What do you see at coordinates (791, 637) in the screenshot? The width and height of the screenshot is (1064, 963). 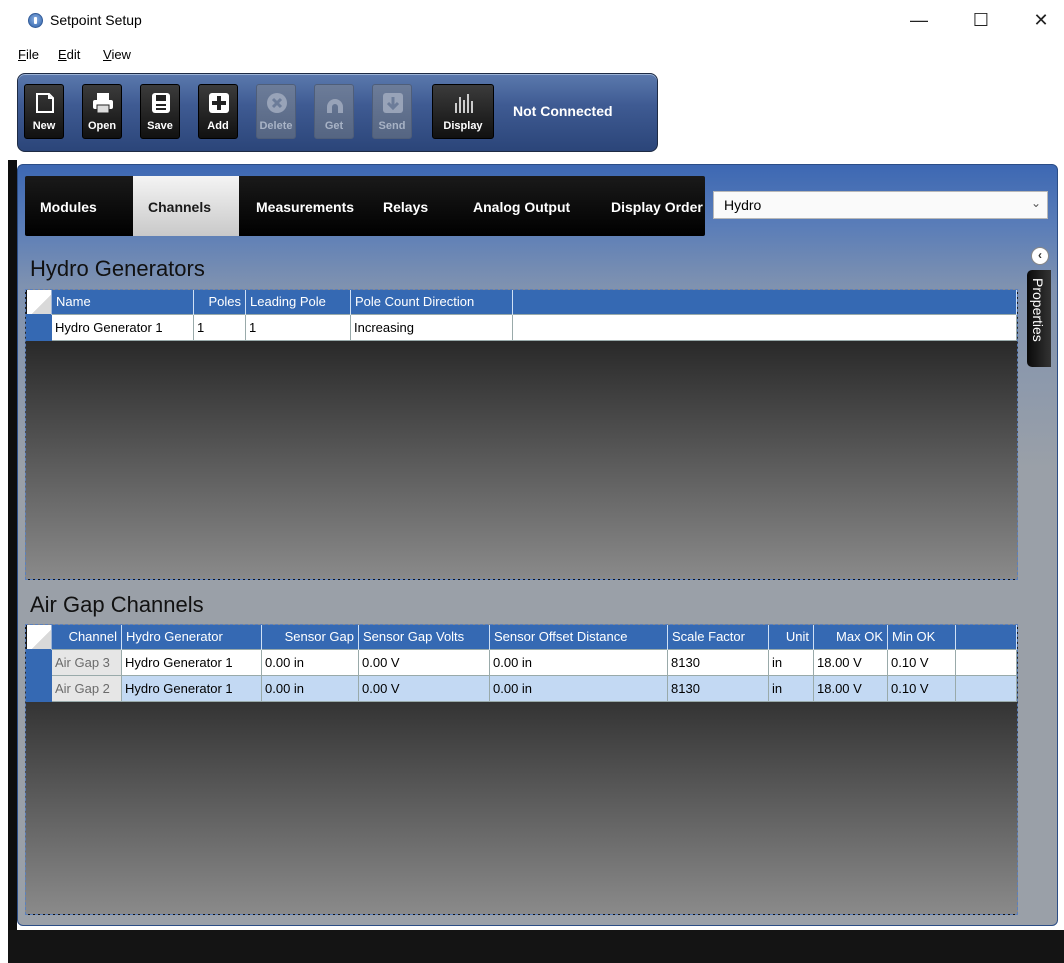 I see `col-unit: Unit` at bounding box center [791, 637].